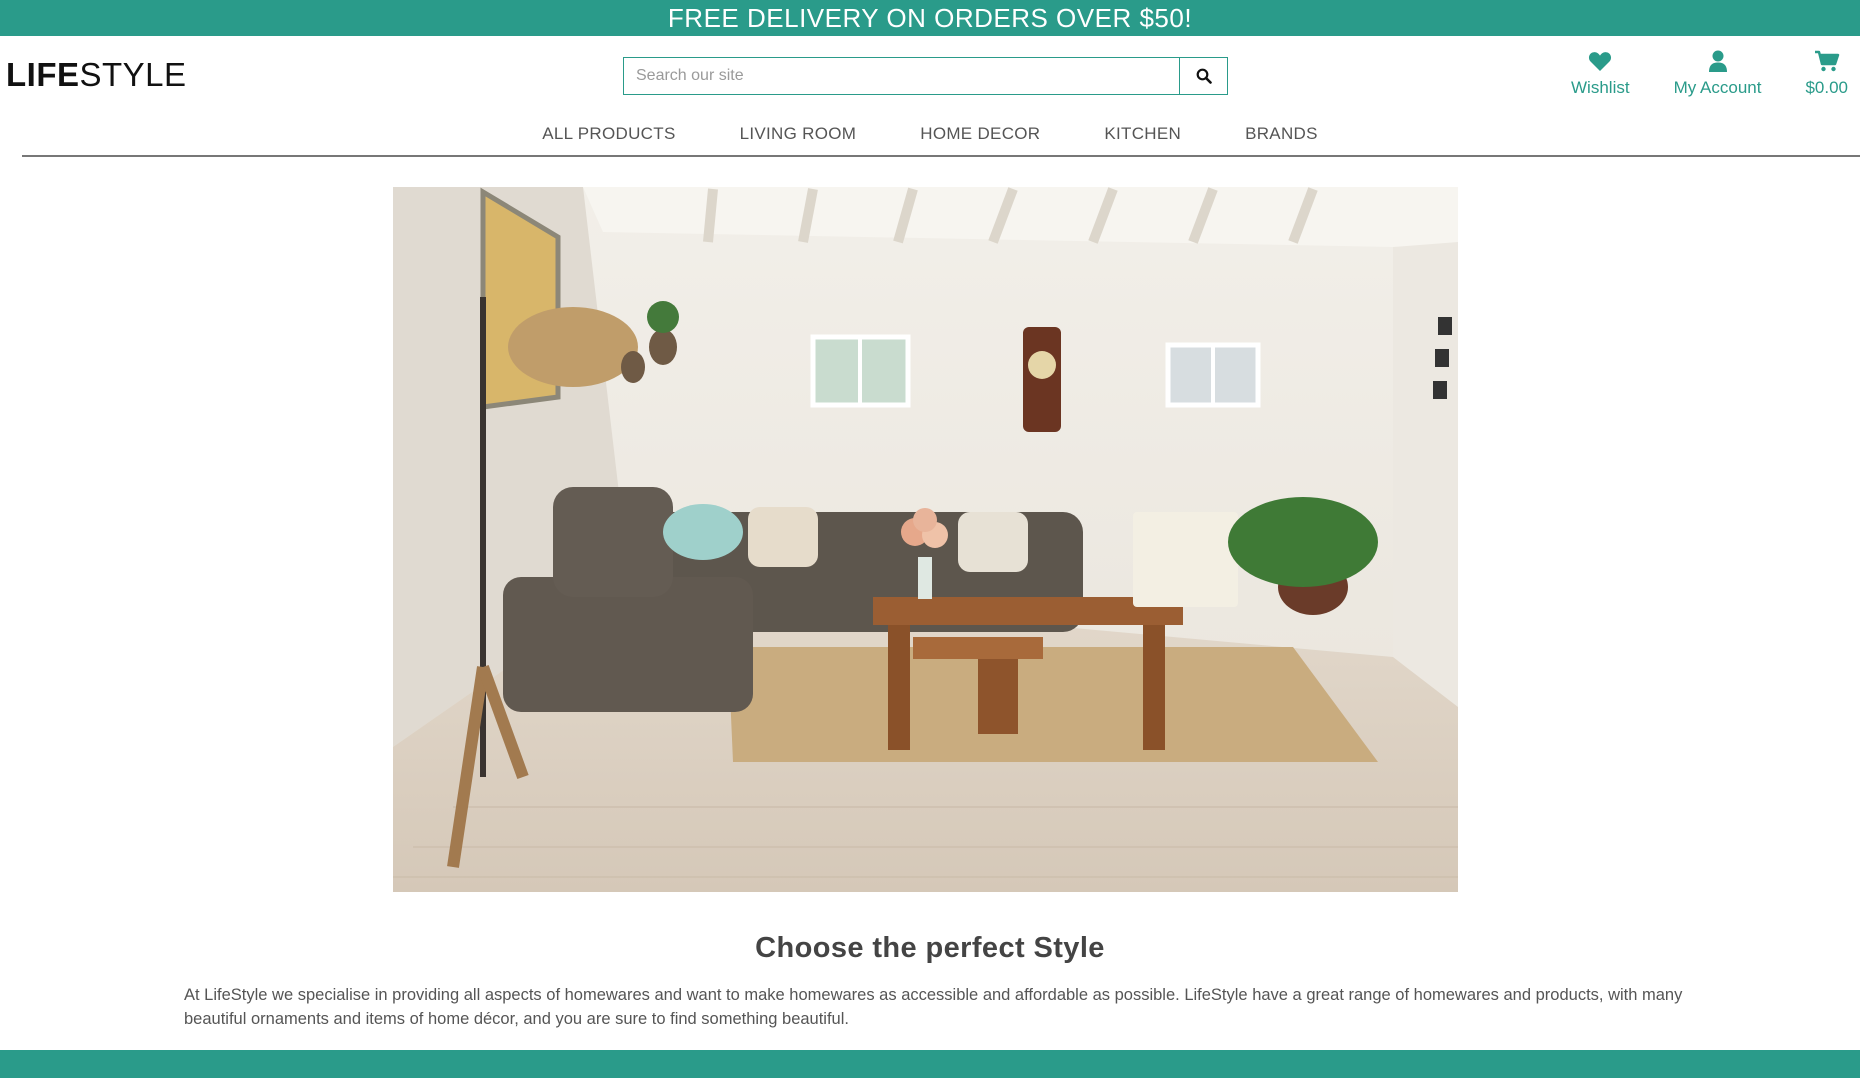  Describe the element at coordinates (43, 74) in the screenshot. I see `logo-bold: LIFE` at that location.